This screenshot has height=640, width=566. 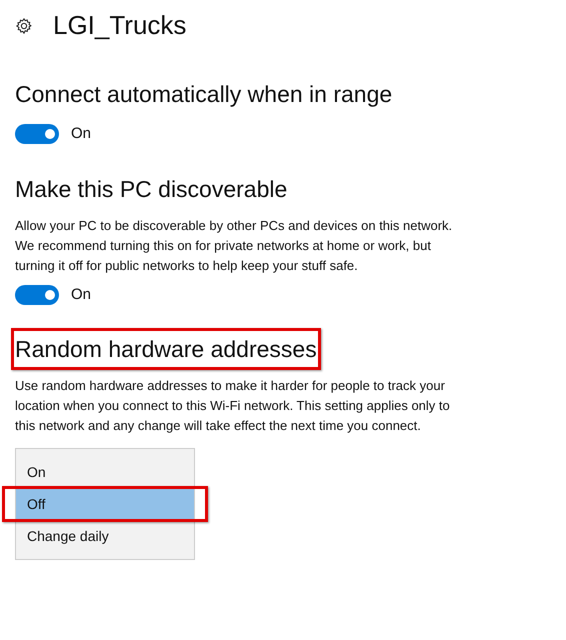 I want to click on settings-icon, so click(x=24, y=25).